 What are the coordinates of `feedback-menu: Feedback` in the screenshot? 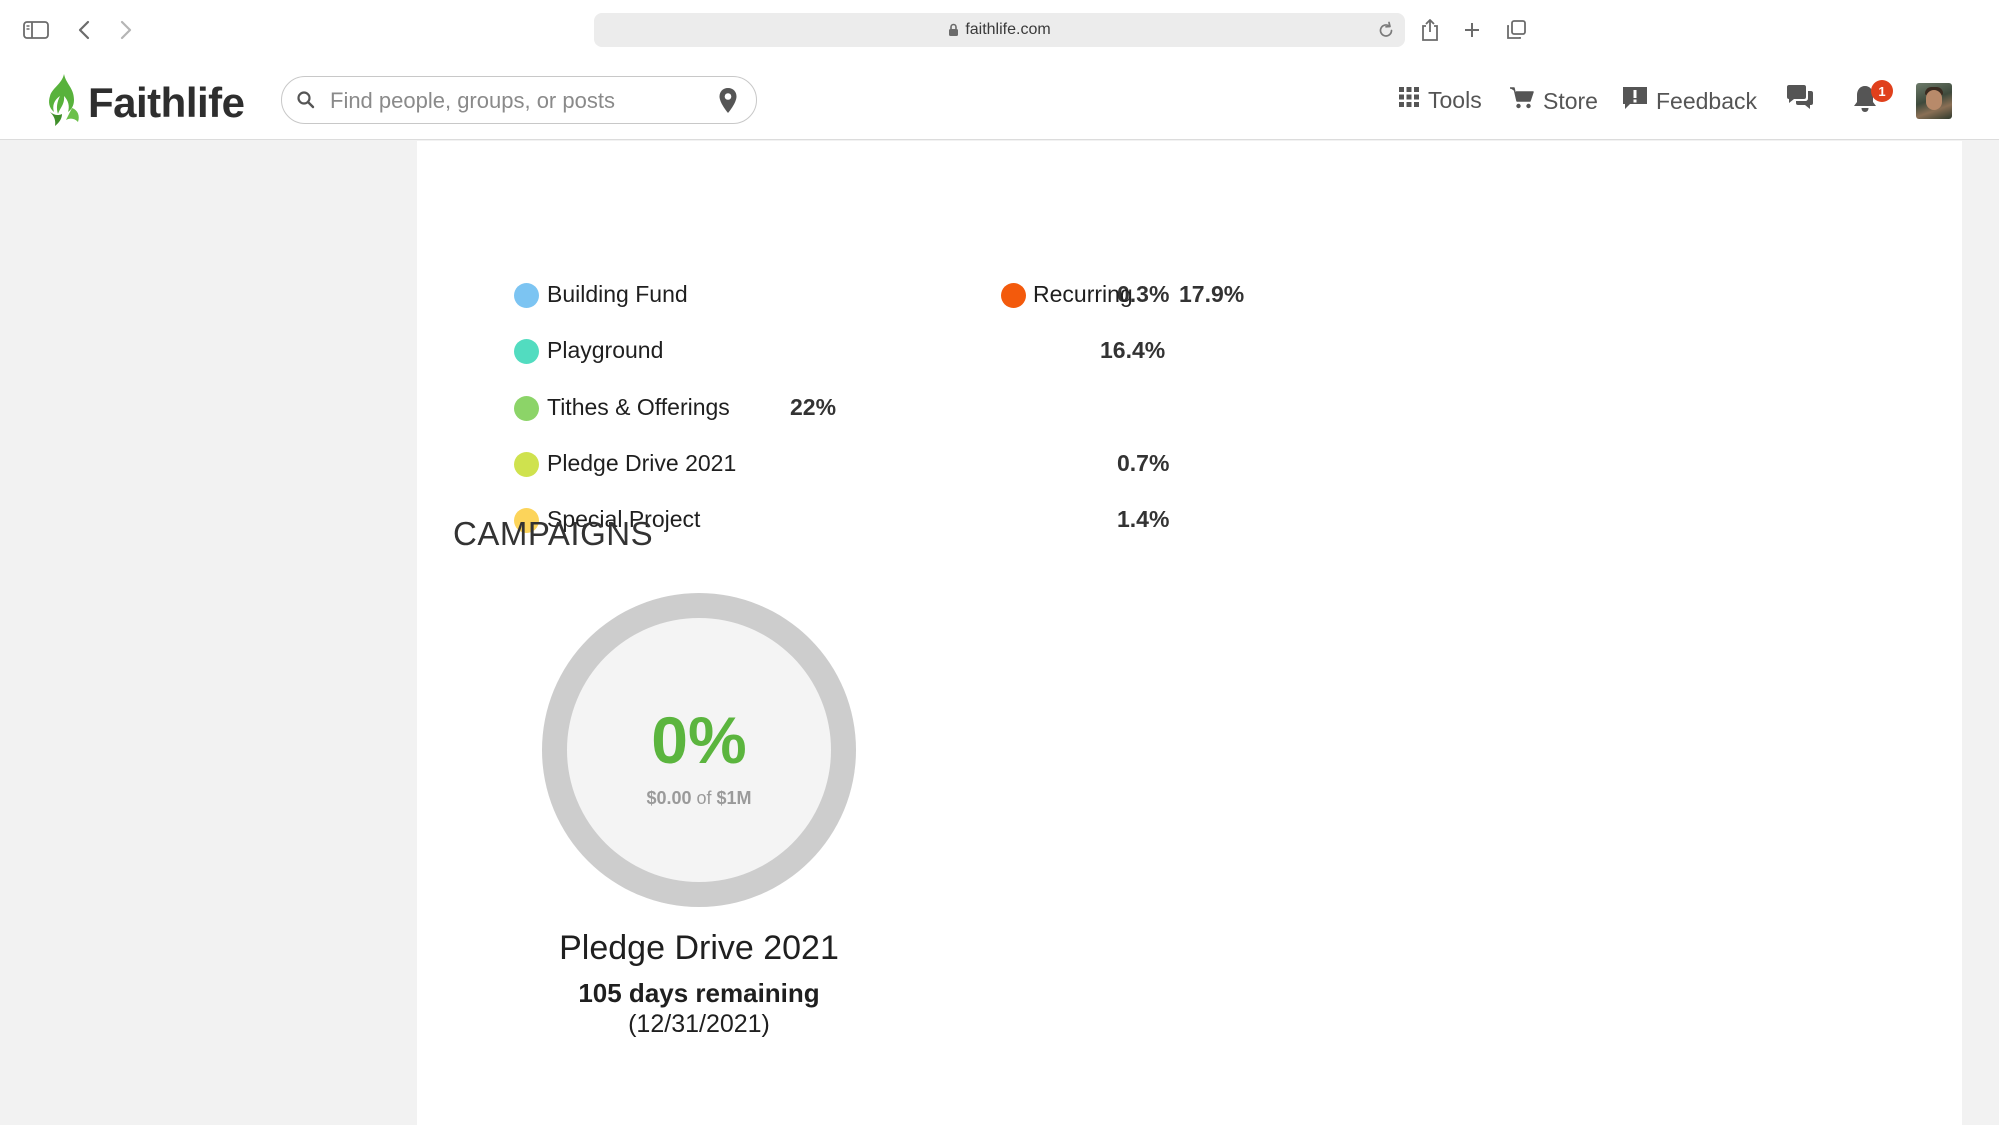 It's located at (1689, 101).